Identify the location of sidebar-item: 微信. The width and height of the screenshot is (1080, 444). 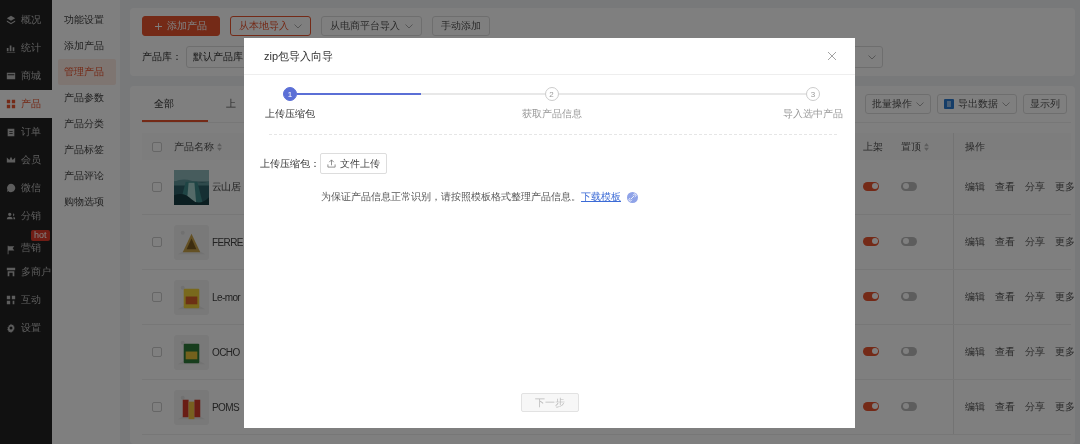
(26, 188).